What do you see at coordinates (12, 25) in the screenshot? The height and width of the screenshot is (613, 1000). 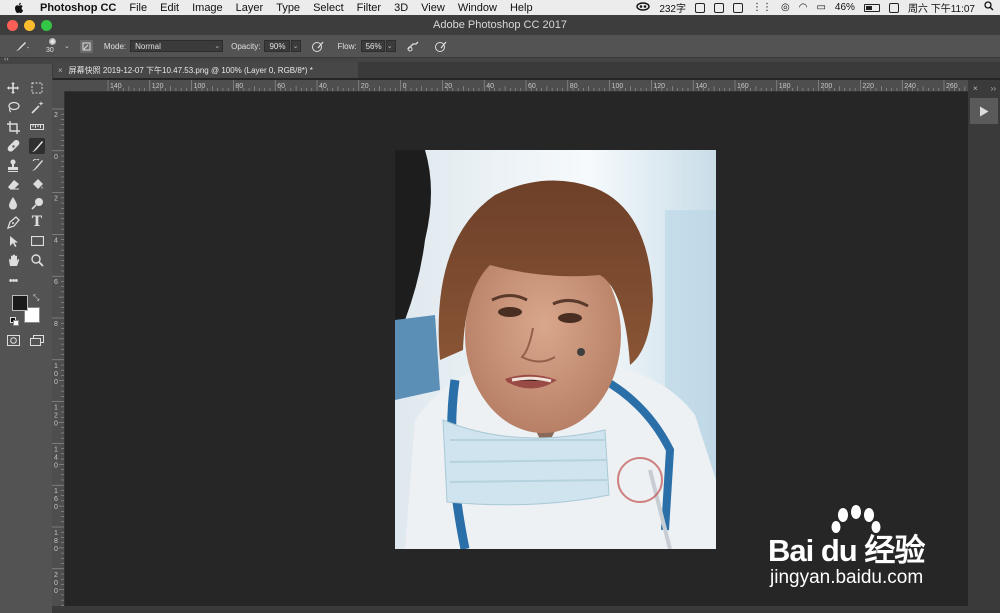 I see `close-window-button` at bounding box center [12, 25].